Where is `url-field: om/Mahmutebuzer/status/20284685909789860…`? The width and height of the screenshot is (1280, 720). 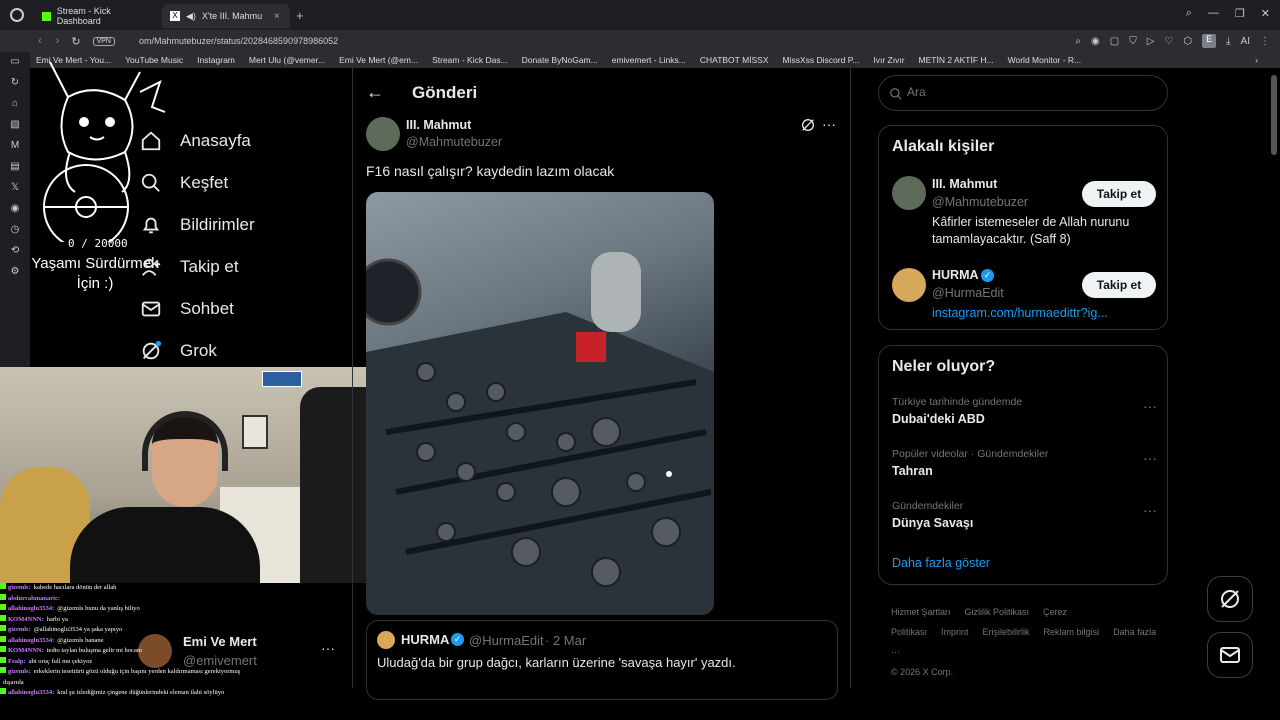
url-field: om/Mahmutebuzer/status/20284685909789860… is located at coordinates (238, 41).